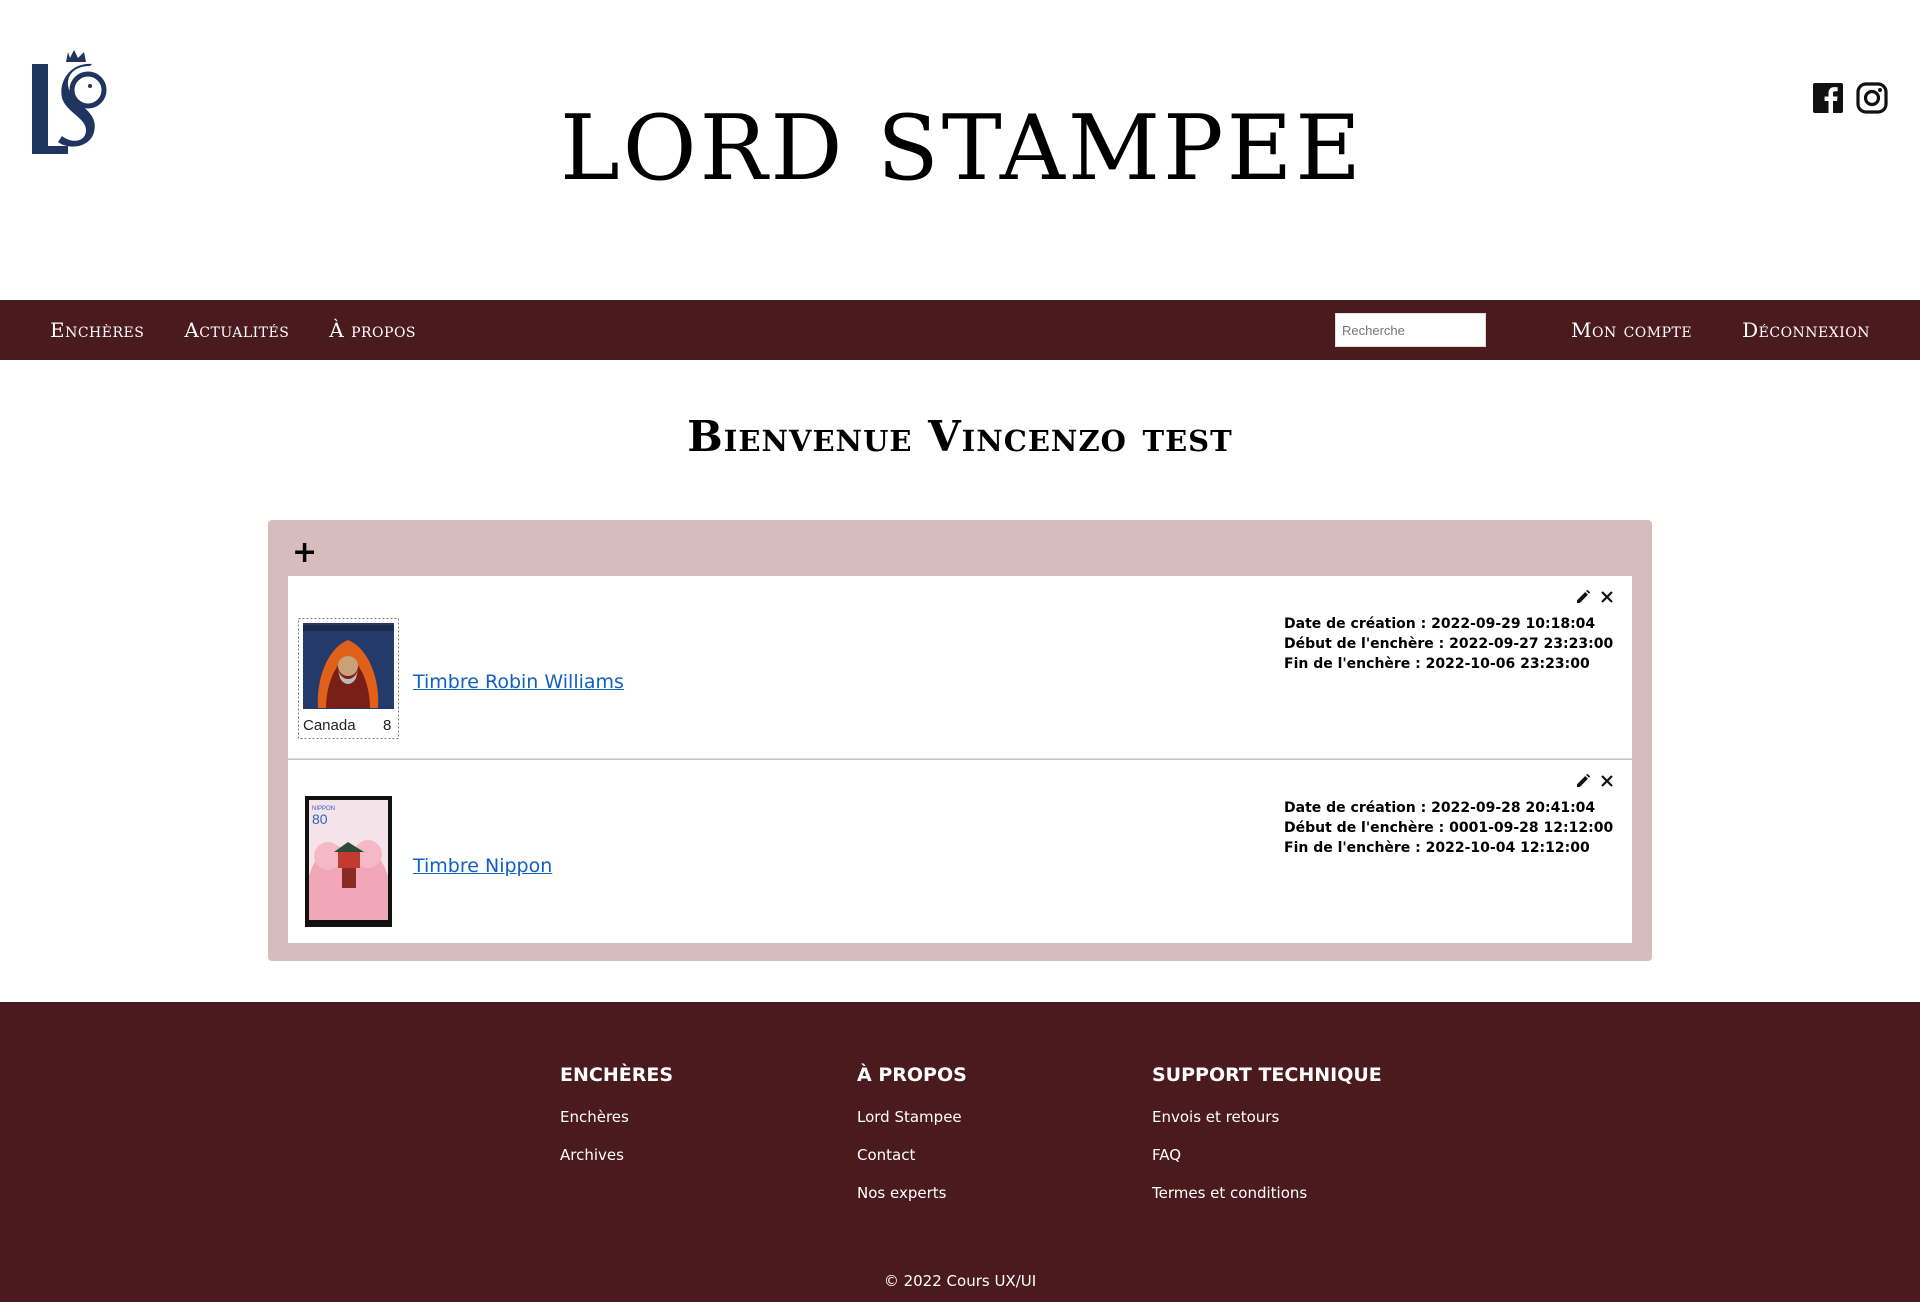  What do you see at coordinates (372, 330) in the screenshot?
I see `nav-item-a-propos: À propos` at bounding box center [372, 330].